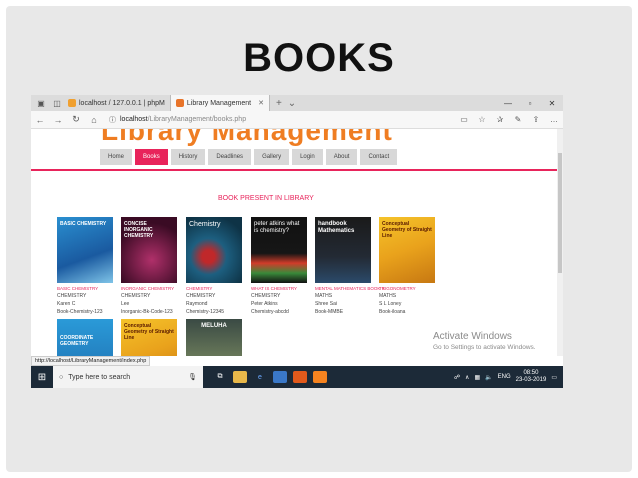 This screenshot has width=638, height=478. Describe the element at coordinates (326, 304) in the screenshot. I see `book-author: Shree Sai` at that location.